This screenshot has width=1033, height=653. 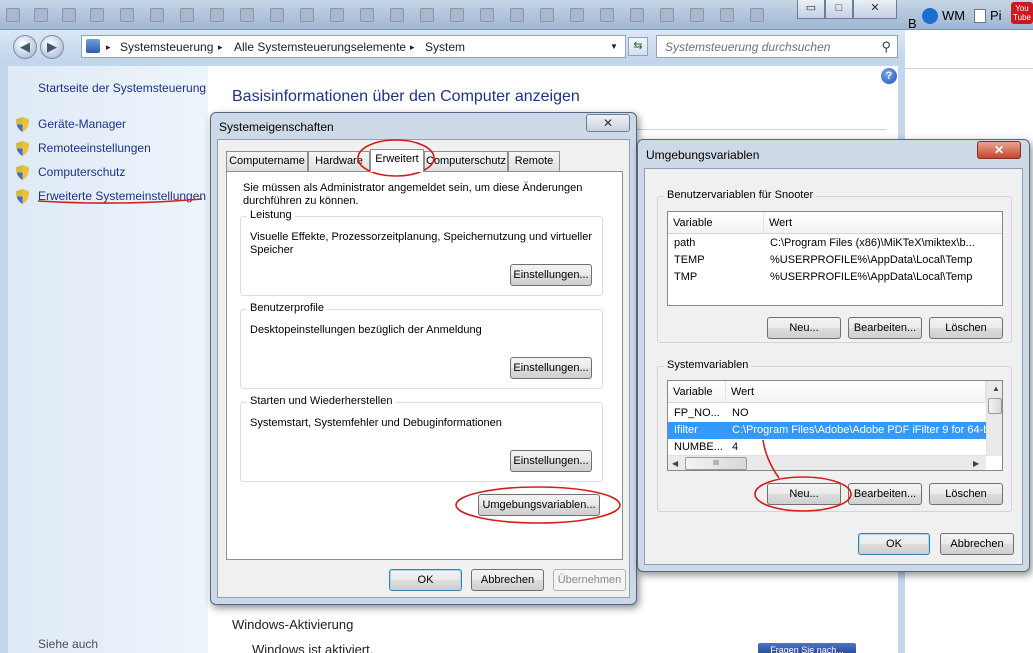 What do you see at coordinates (534, 161) in the screenshot?
I see `tab-remote: Remote` at bounding box center [534, 161].